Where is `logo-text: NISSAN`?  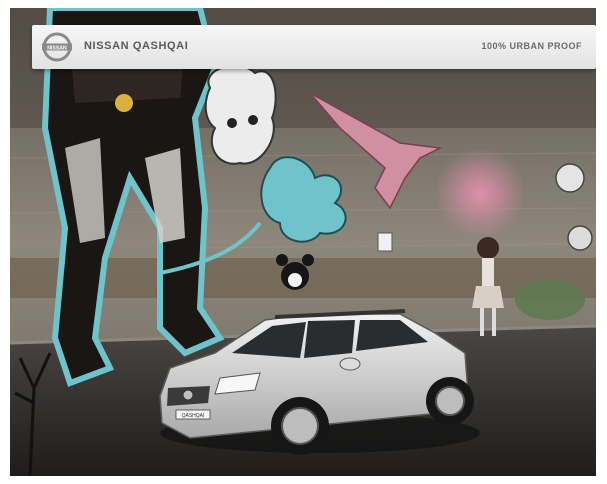
logo-text: NISSAN is located at coordinates (57, 48).